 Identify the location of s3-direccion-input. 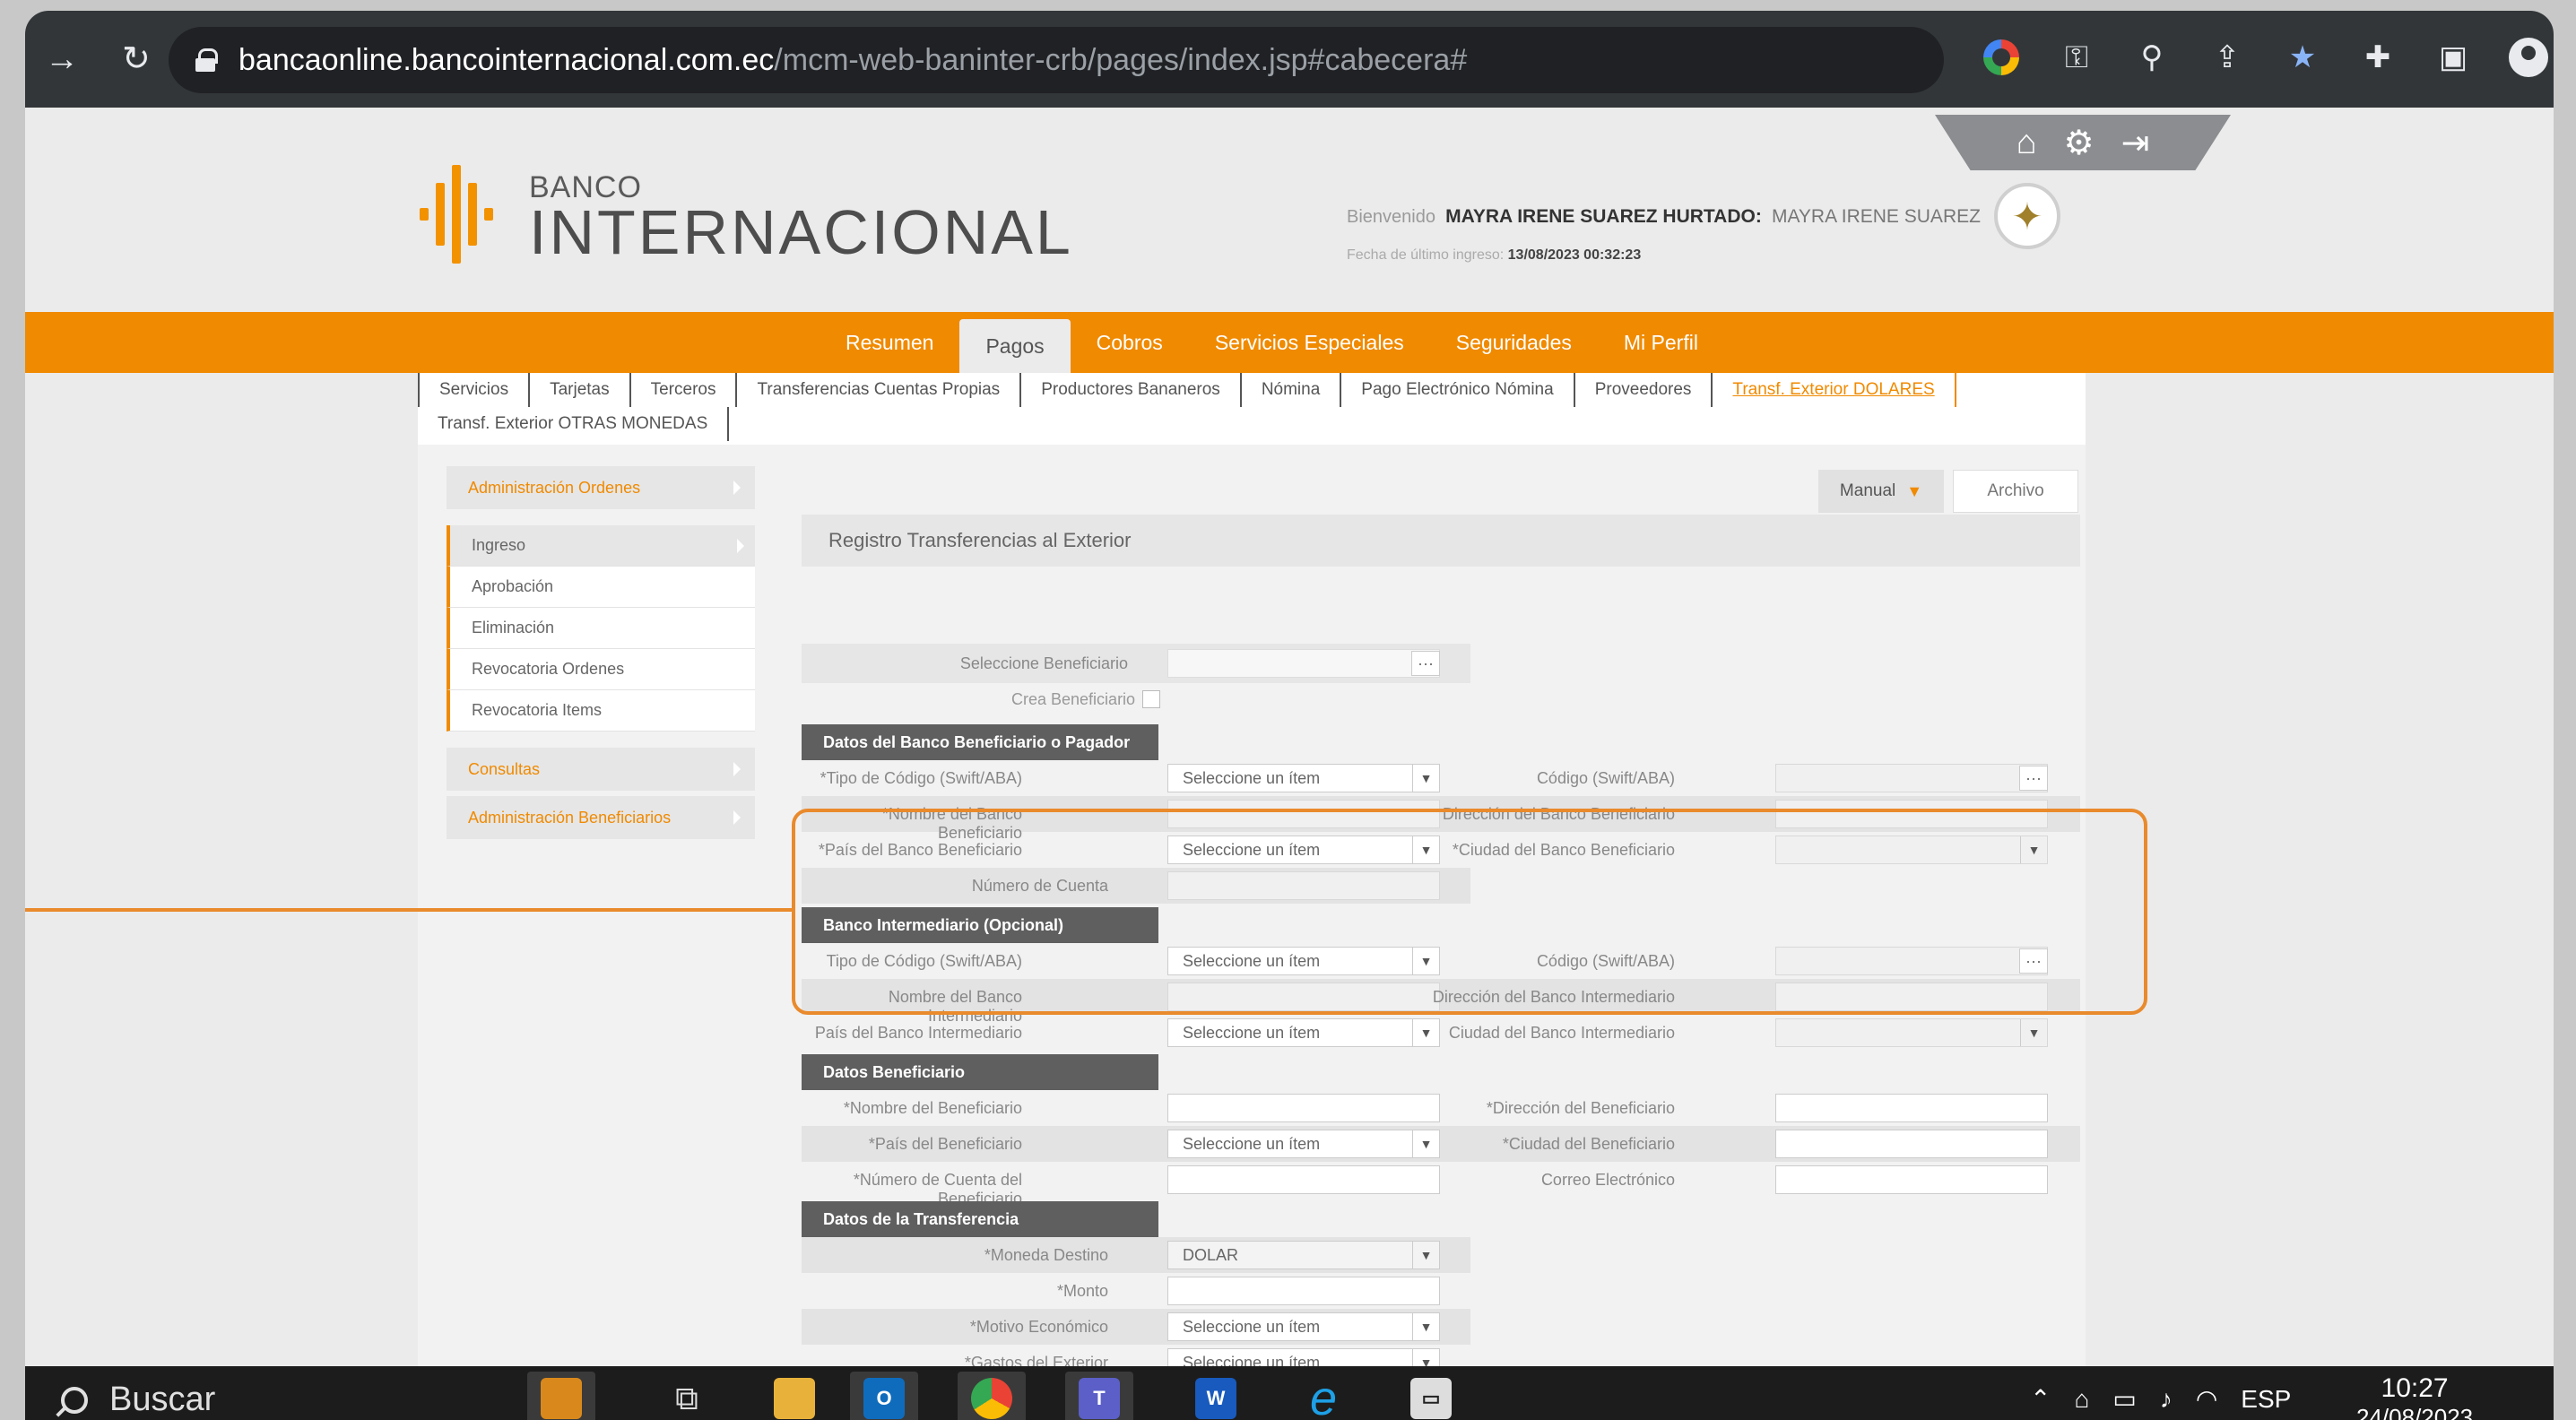
(1911, 1108).